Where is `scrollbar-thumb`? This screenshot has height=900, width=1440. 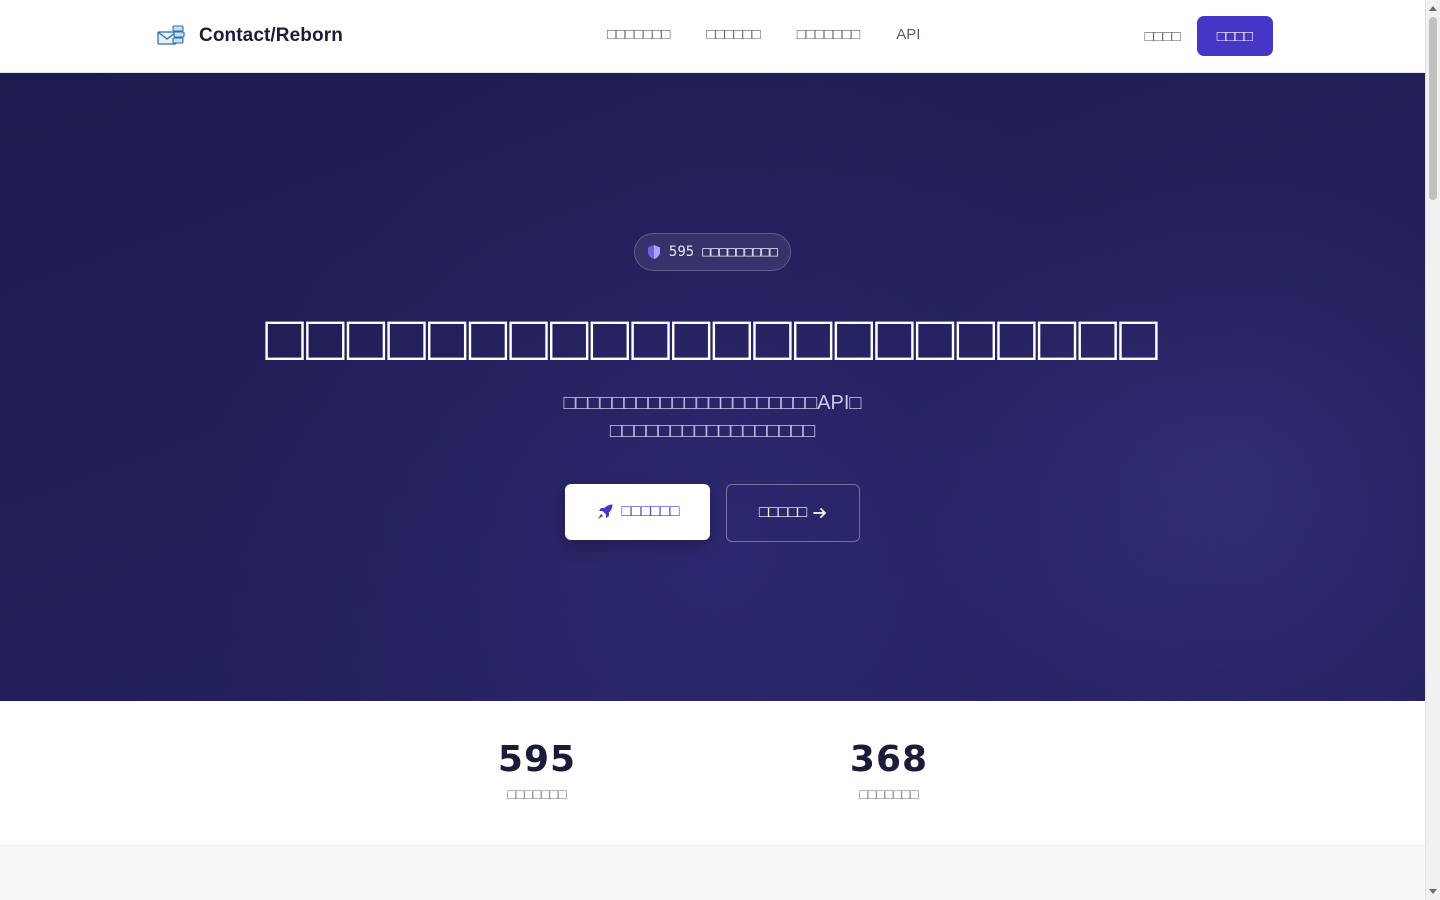
scrollbar-thumb is located at coordinates (1433, 108).